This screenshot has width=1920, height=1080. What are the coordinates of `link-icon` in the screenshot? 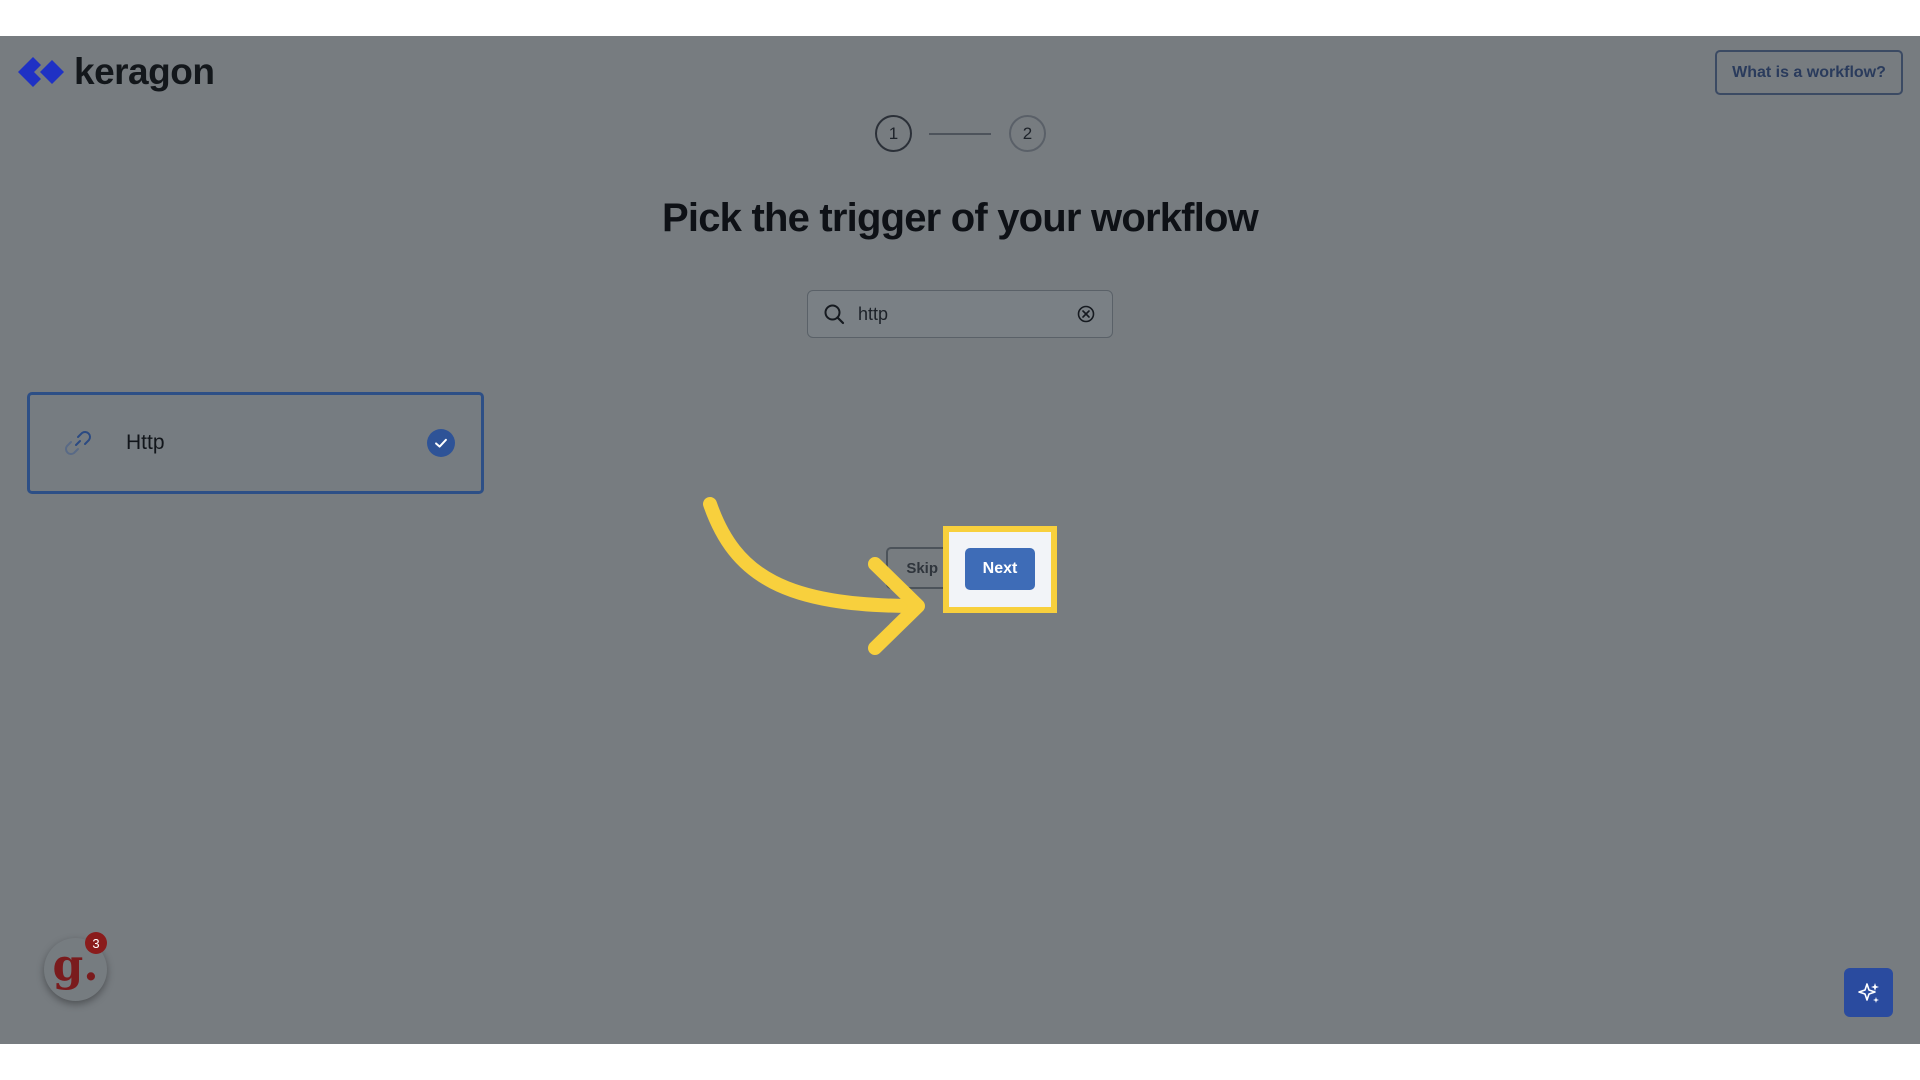 It's located at (78, 443).